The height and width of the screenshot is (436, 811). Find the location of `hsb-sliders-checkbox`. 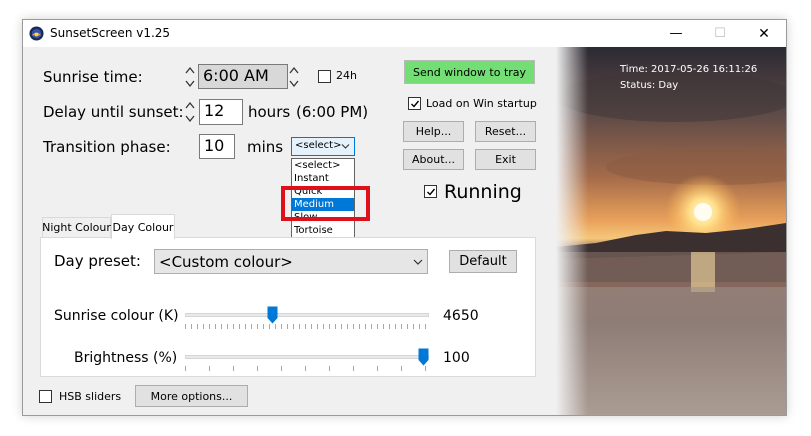

hsb-sliders-checkbox is located at coordinates (45, 396).